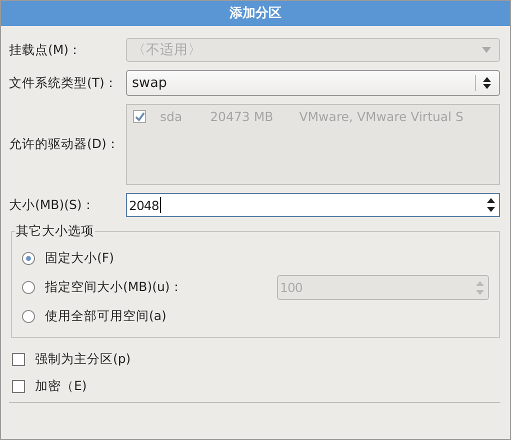  Describe the element at coordinates (46, 50) in the screenshot. I see `mount-point-label: 挂载点(M)：` at that location.